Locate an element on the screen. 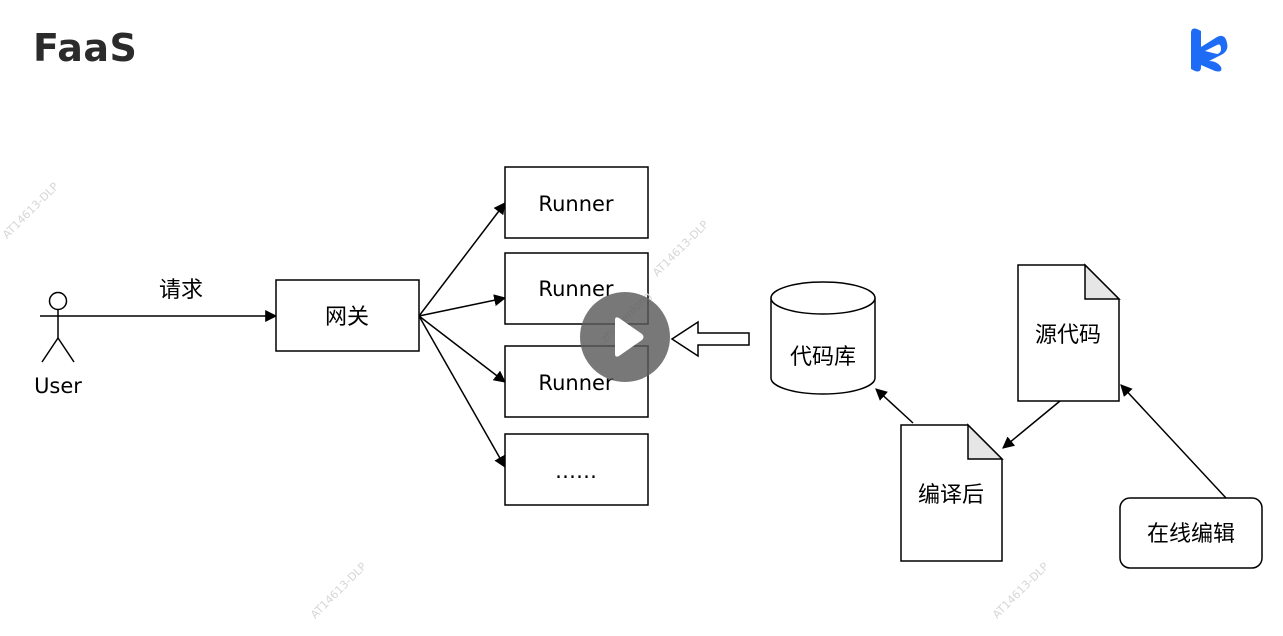 The image size is (1283, 636). code-repo-cylinder is located at coordinates (823, 338).